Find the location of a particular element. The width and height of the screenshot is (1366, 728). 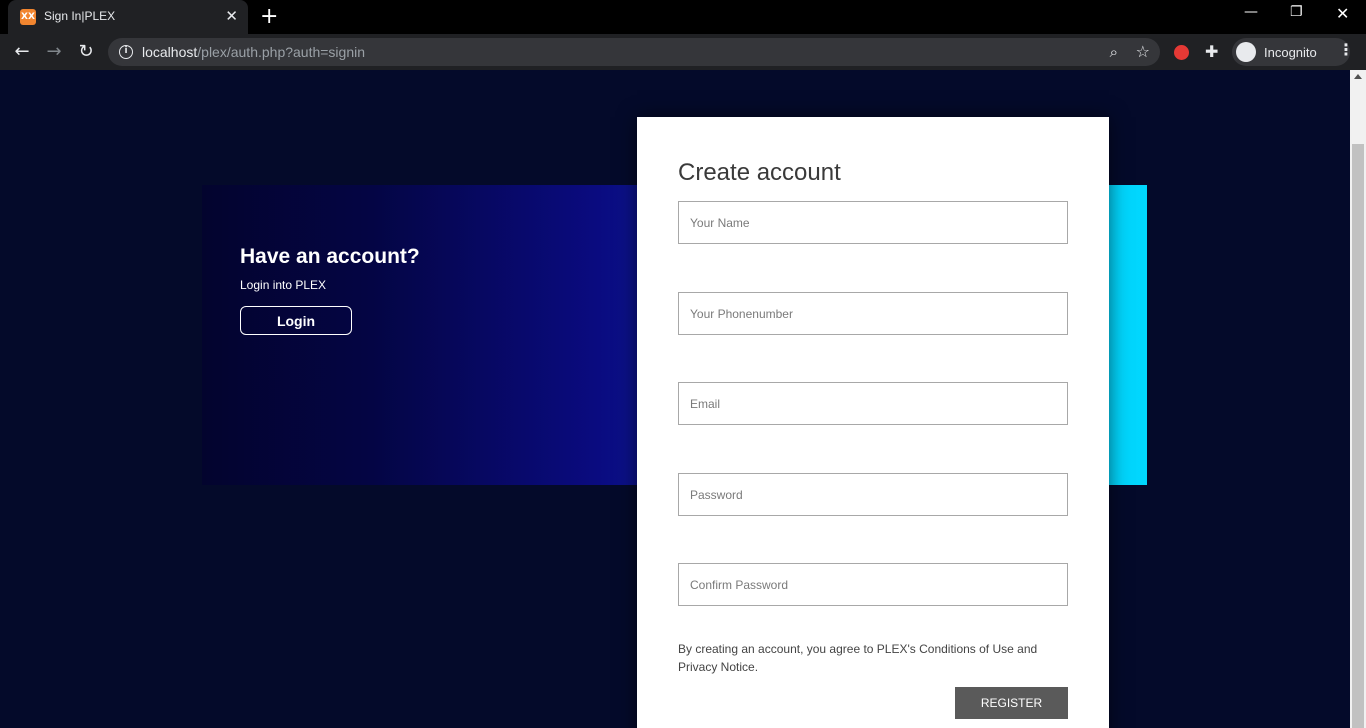

register-button: REGISTER is located at coordinates (1011, 703).